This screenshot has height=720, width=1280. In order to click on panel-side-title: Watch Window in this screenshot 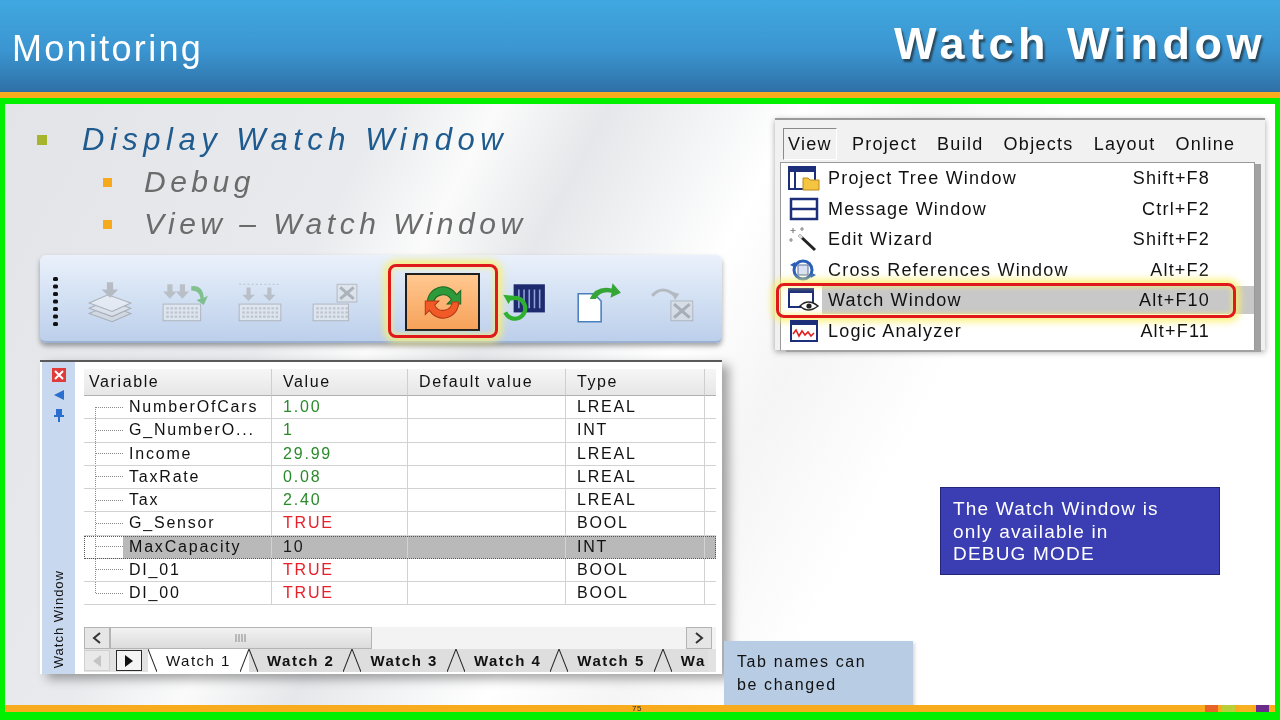, I will do `click(58, 618)`.